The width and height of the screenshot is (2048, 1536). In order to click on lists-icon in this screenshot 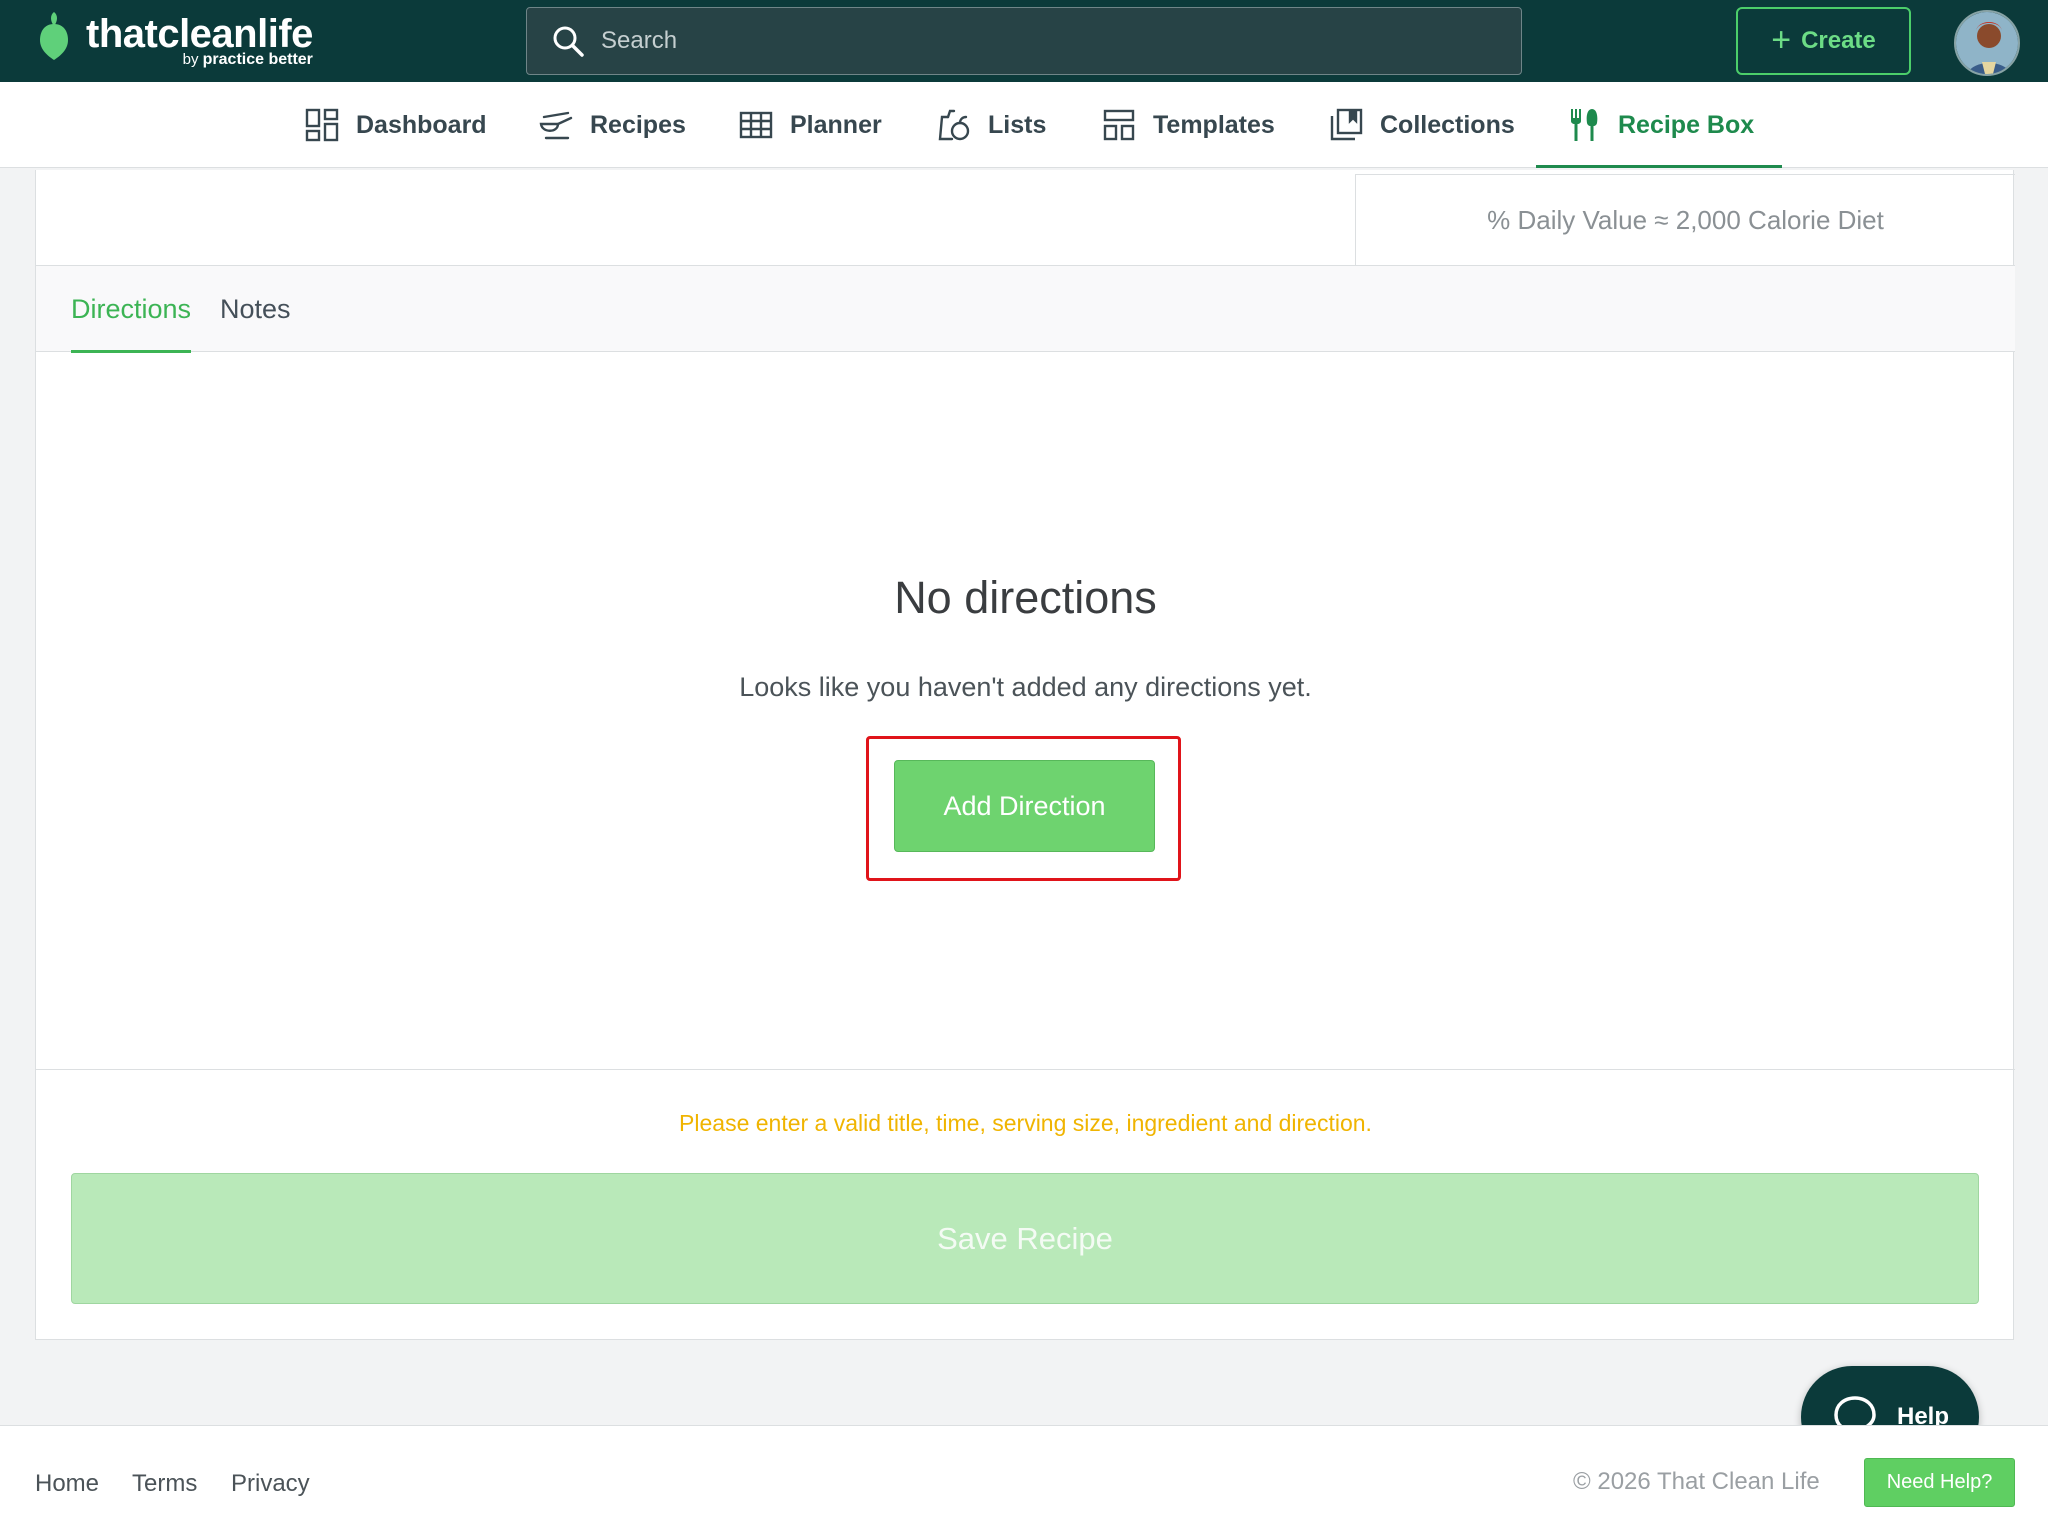, I will do `click(954, 125)`.